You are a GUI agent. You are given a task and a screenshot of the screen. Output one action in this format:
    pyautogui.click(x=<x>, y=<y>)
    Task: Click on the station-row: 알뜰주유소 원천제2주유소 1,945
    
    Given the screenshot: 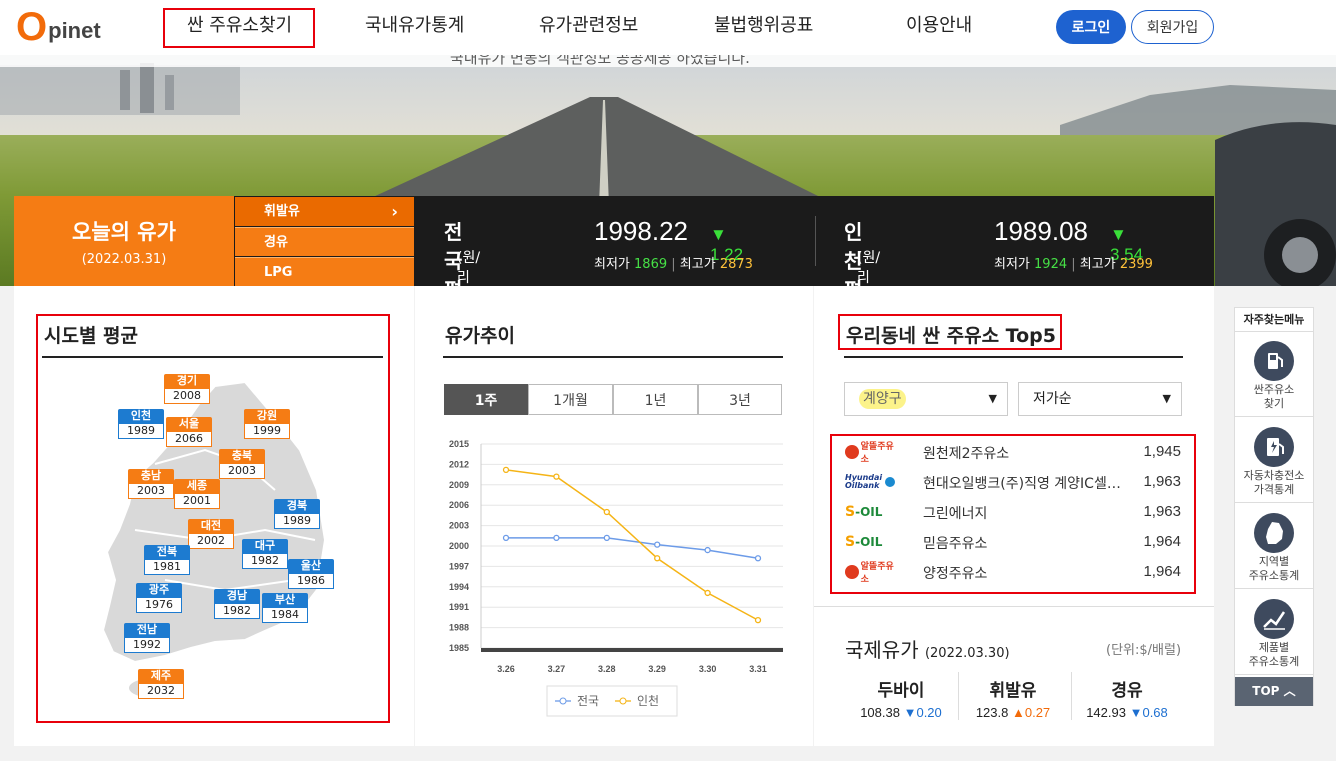 What is the action you would take?
    pyautogui.click(x=1013, y=452)
    